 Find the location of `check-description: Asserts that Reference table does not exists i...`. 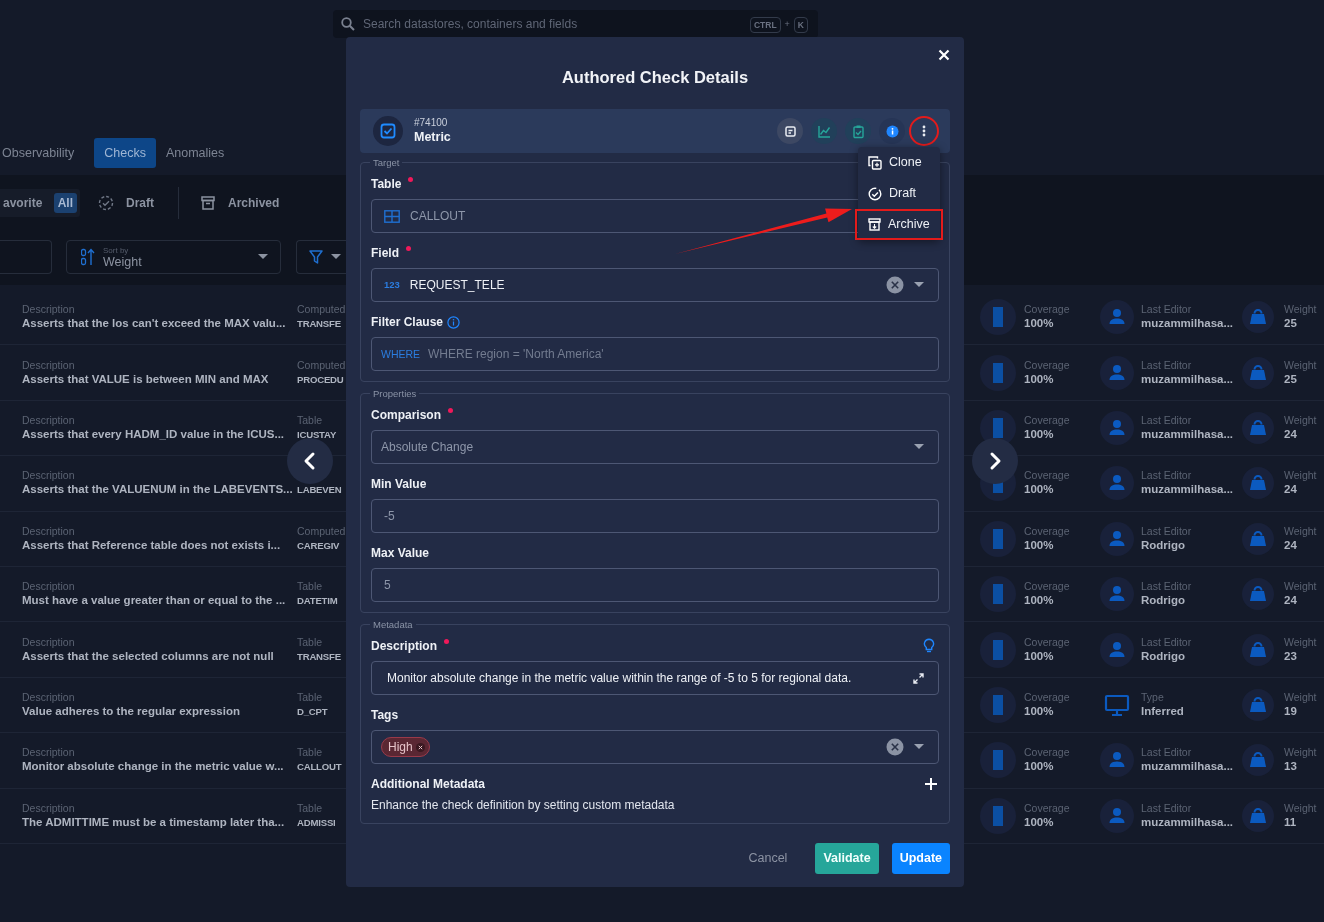

check-description: Asserts that Reference table does not exists i... is located at coordinates (152, 545).